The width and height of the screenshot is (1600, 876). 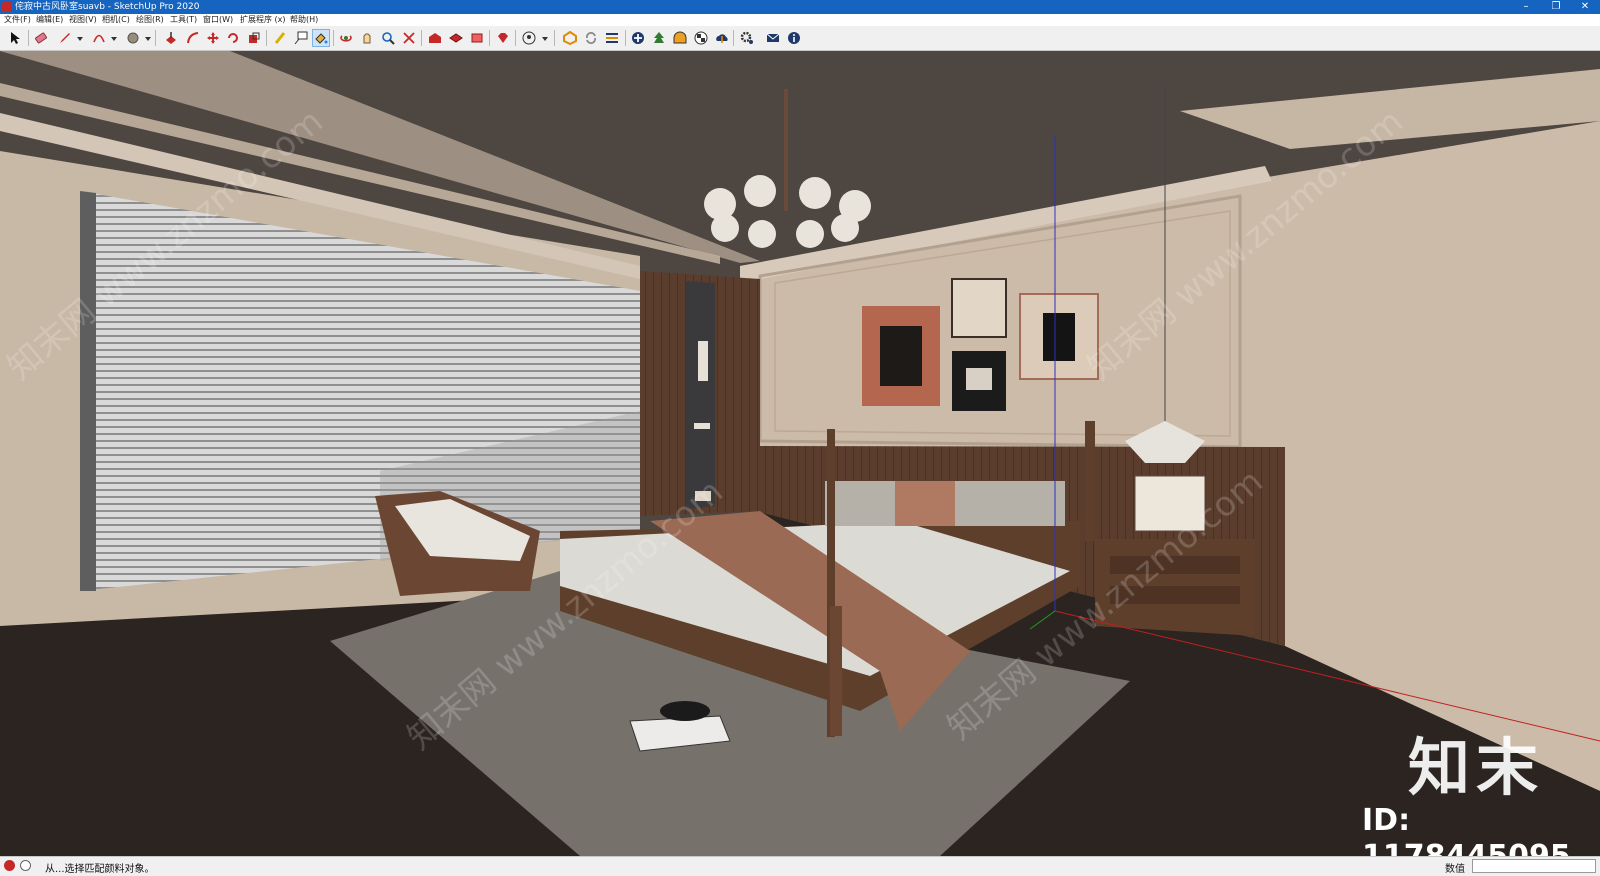 I want to click on mail-icon, so click(x=773, y=38).